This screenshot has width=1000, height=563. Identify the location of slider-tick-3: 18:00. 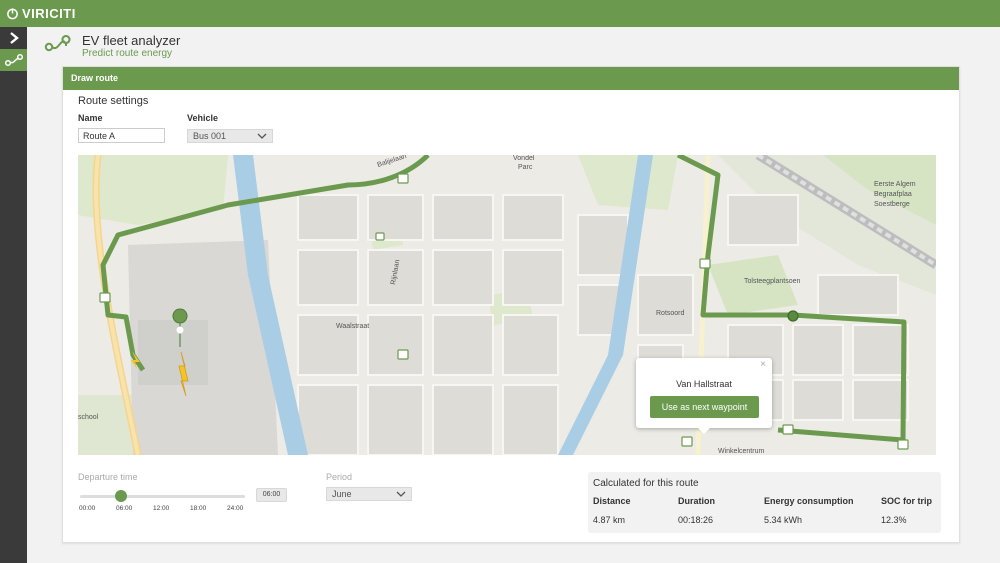
(198, 508).